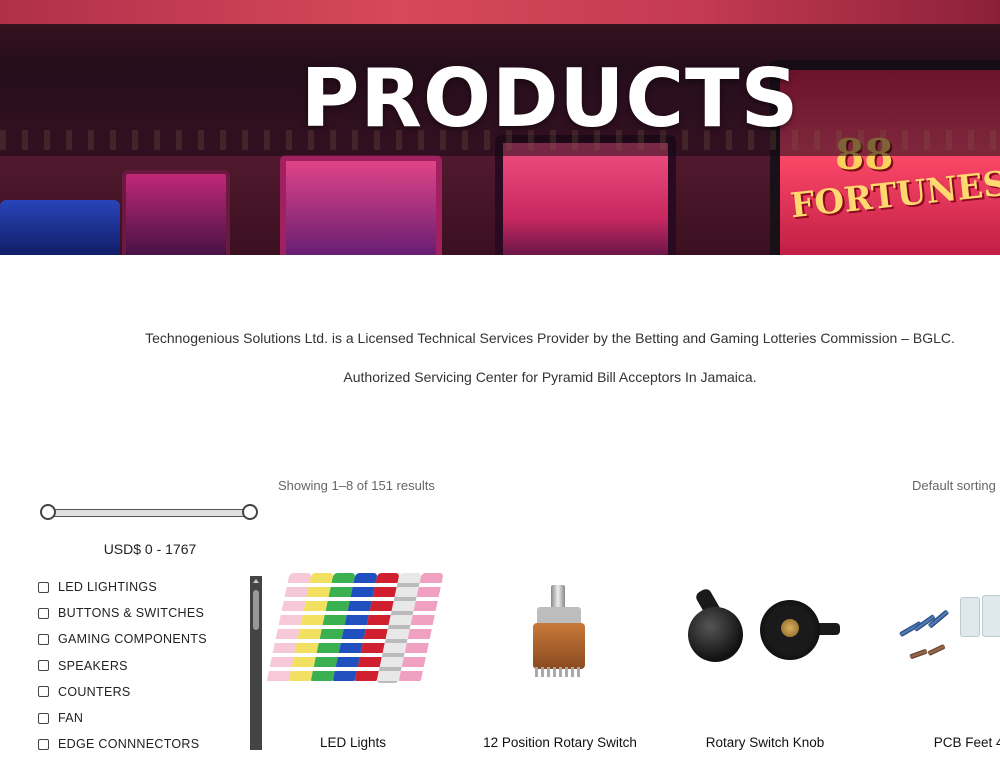 The height and width of the screenshot is (757, 1000). What do you see at coordinates (143, 718) in the screenshot?
I see `category-fan: FAN` at bounding box center [143, 718].